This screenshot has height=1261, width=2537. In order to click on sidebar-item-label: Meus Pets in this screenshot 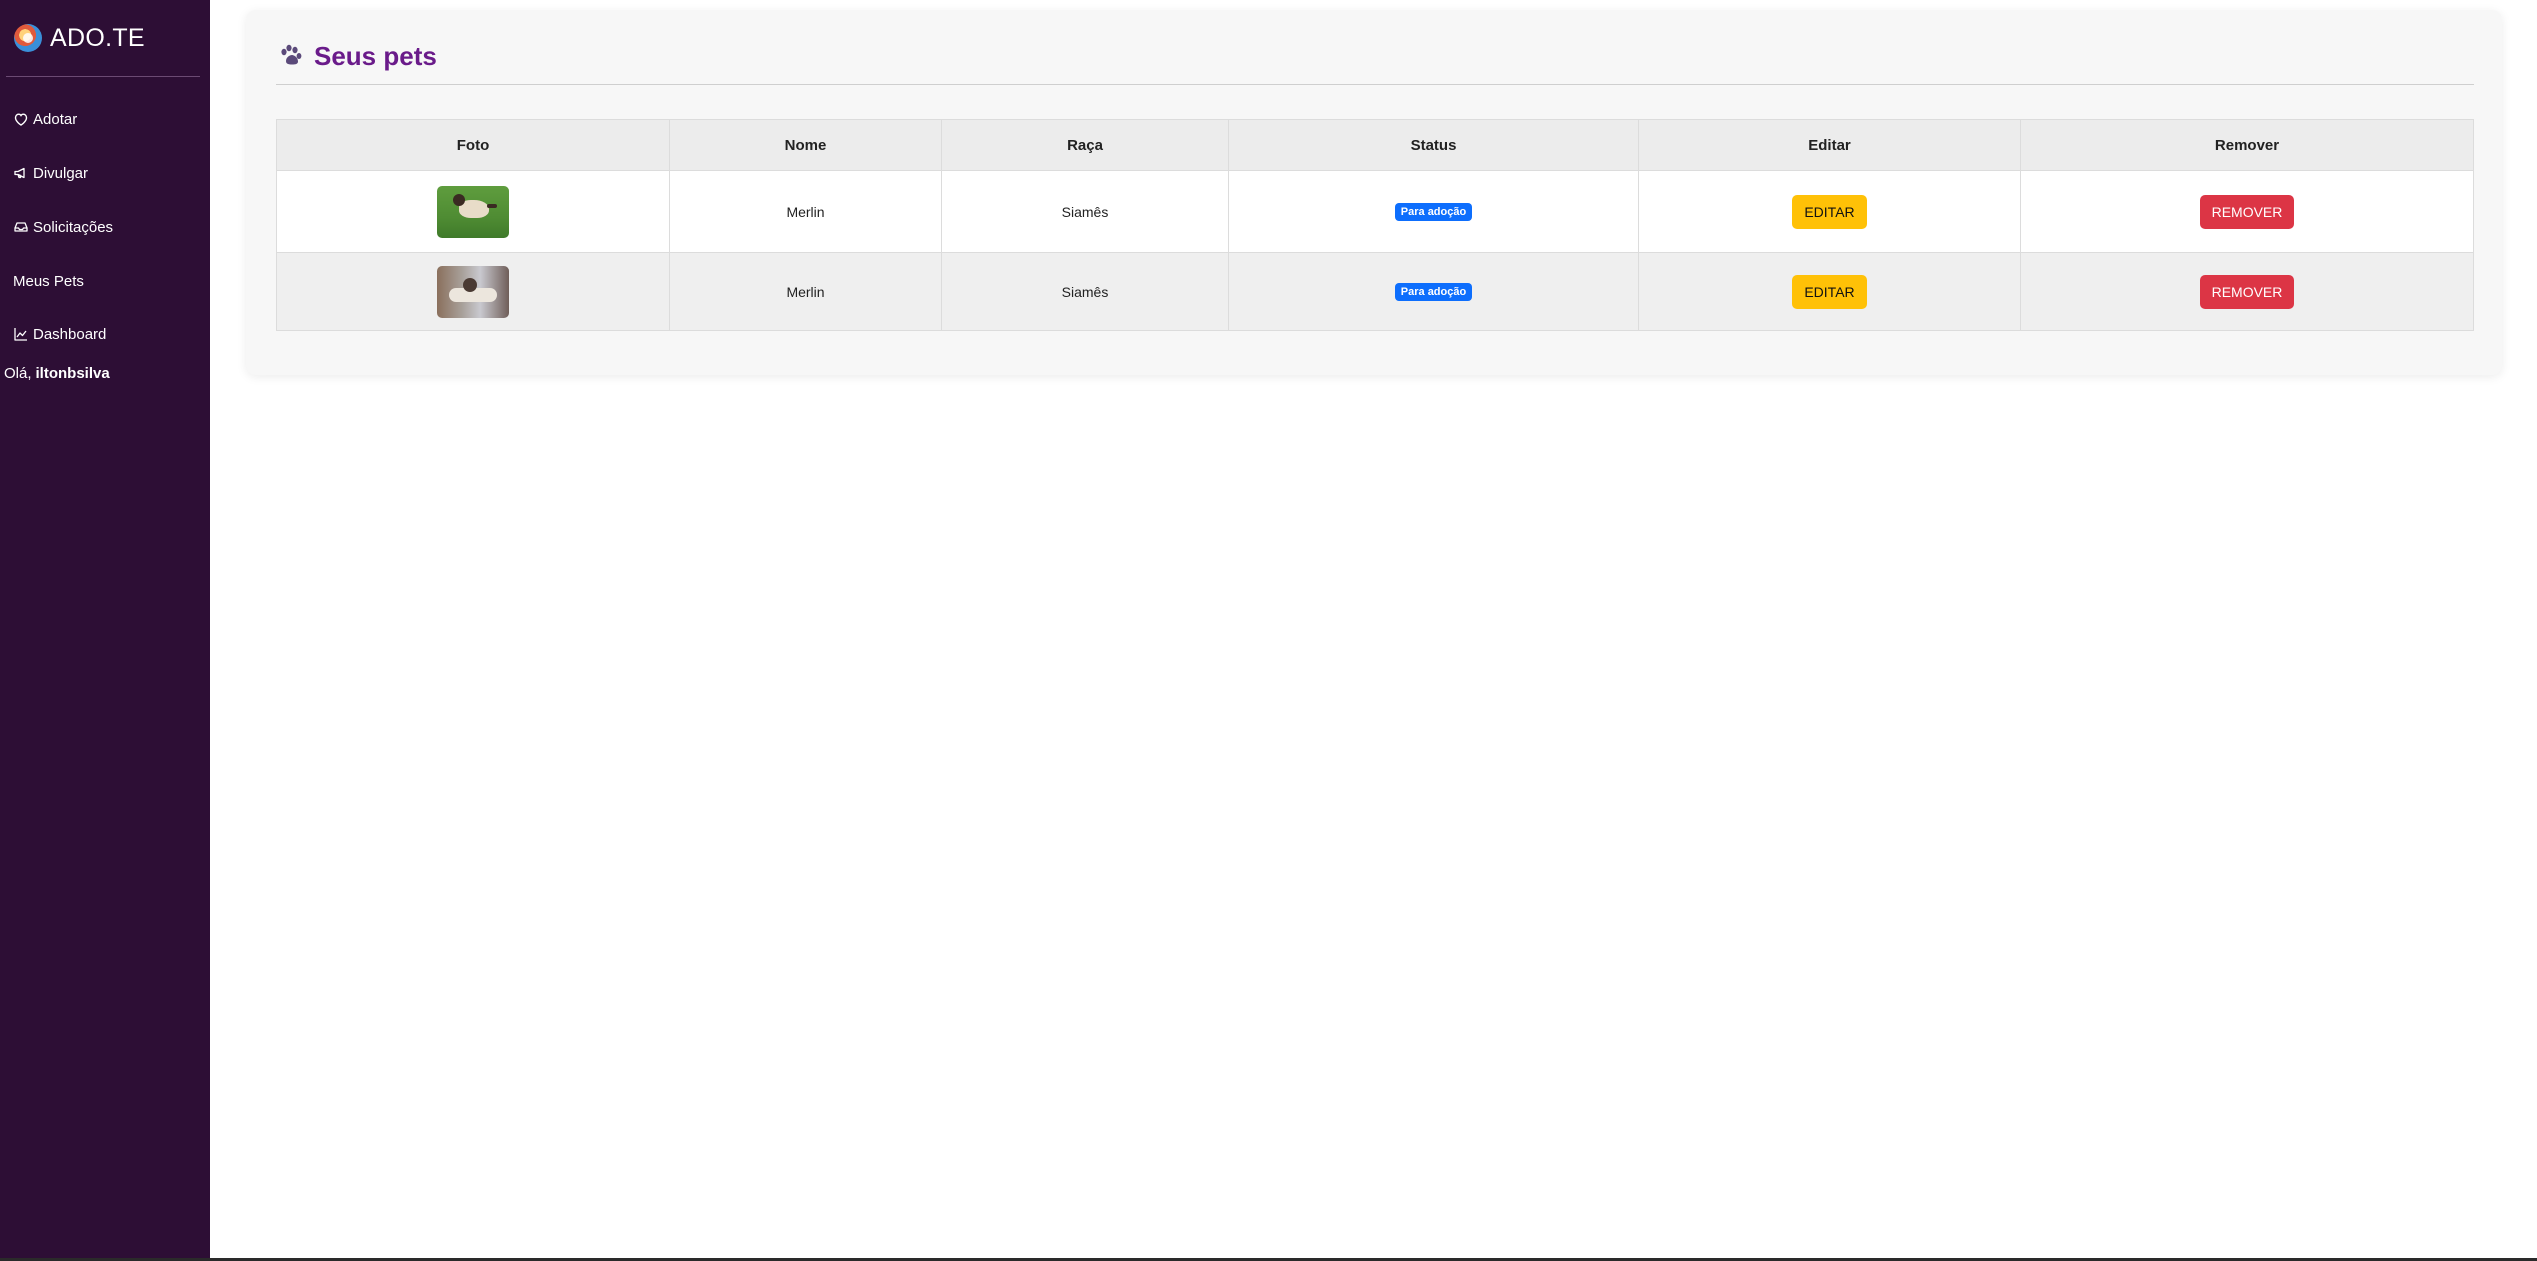, I will do `click(48, 281)`.